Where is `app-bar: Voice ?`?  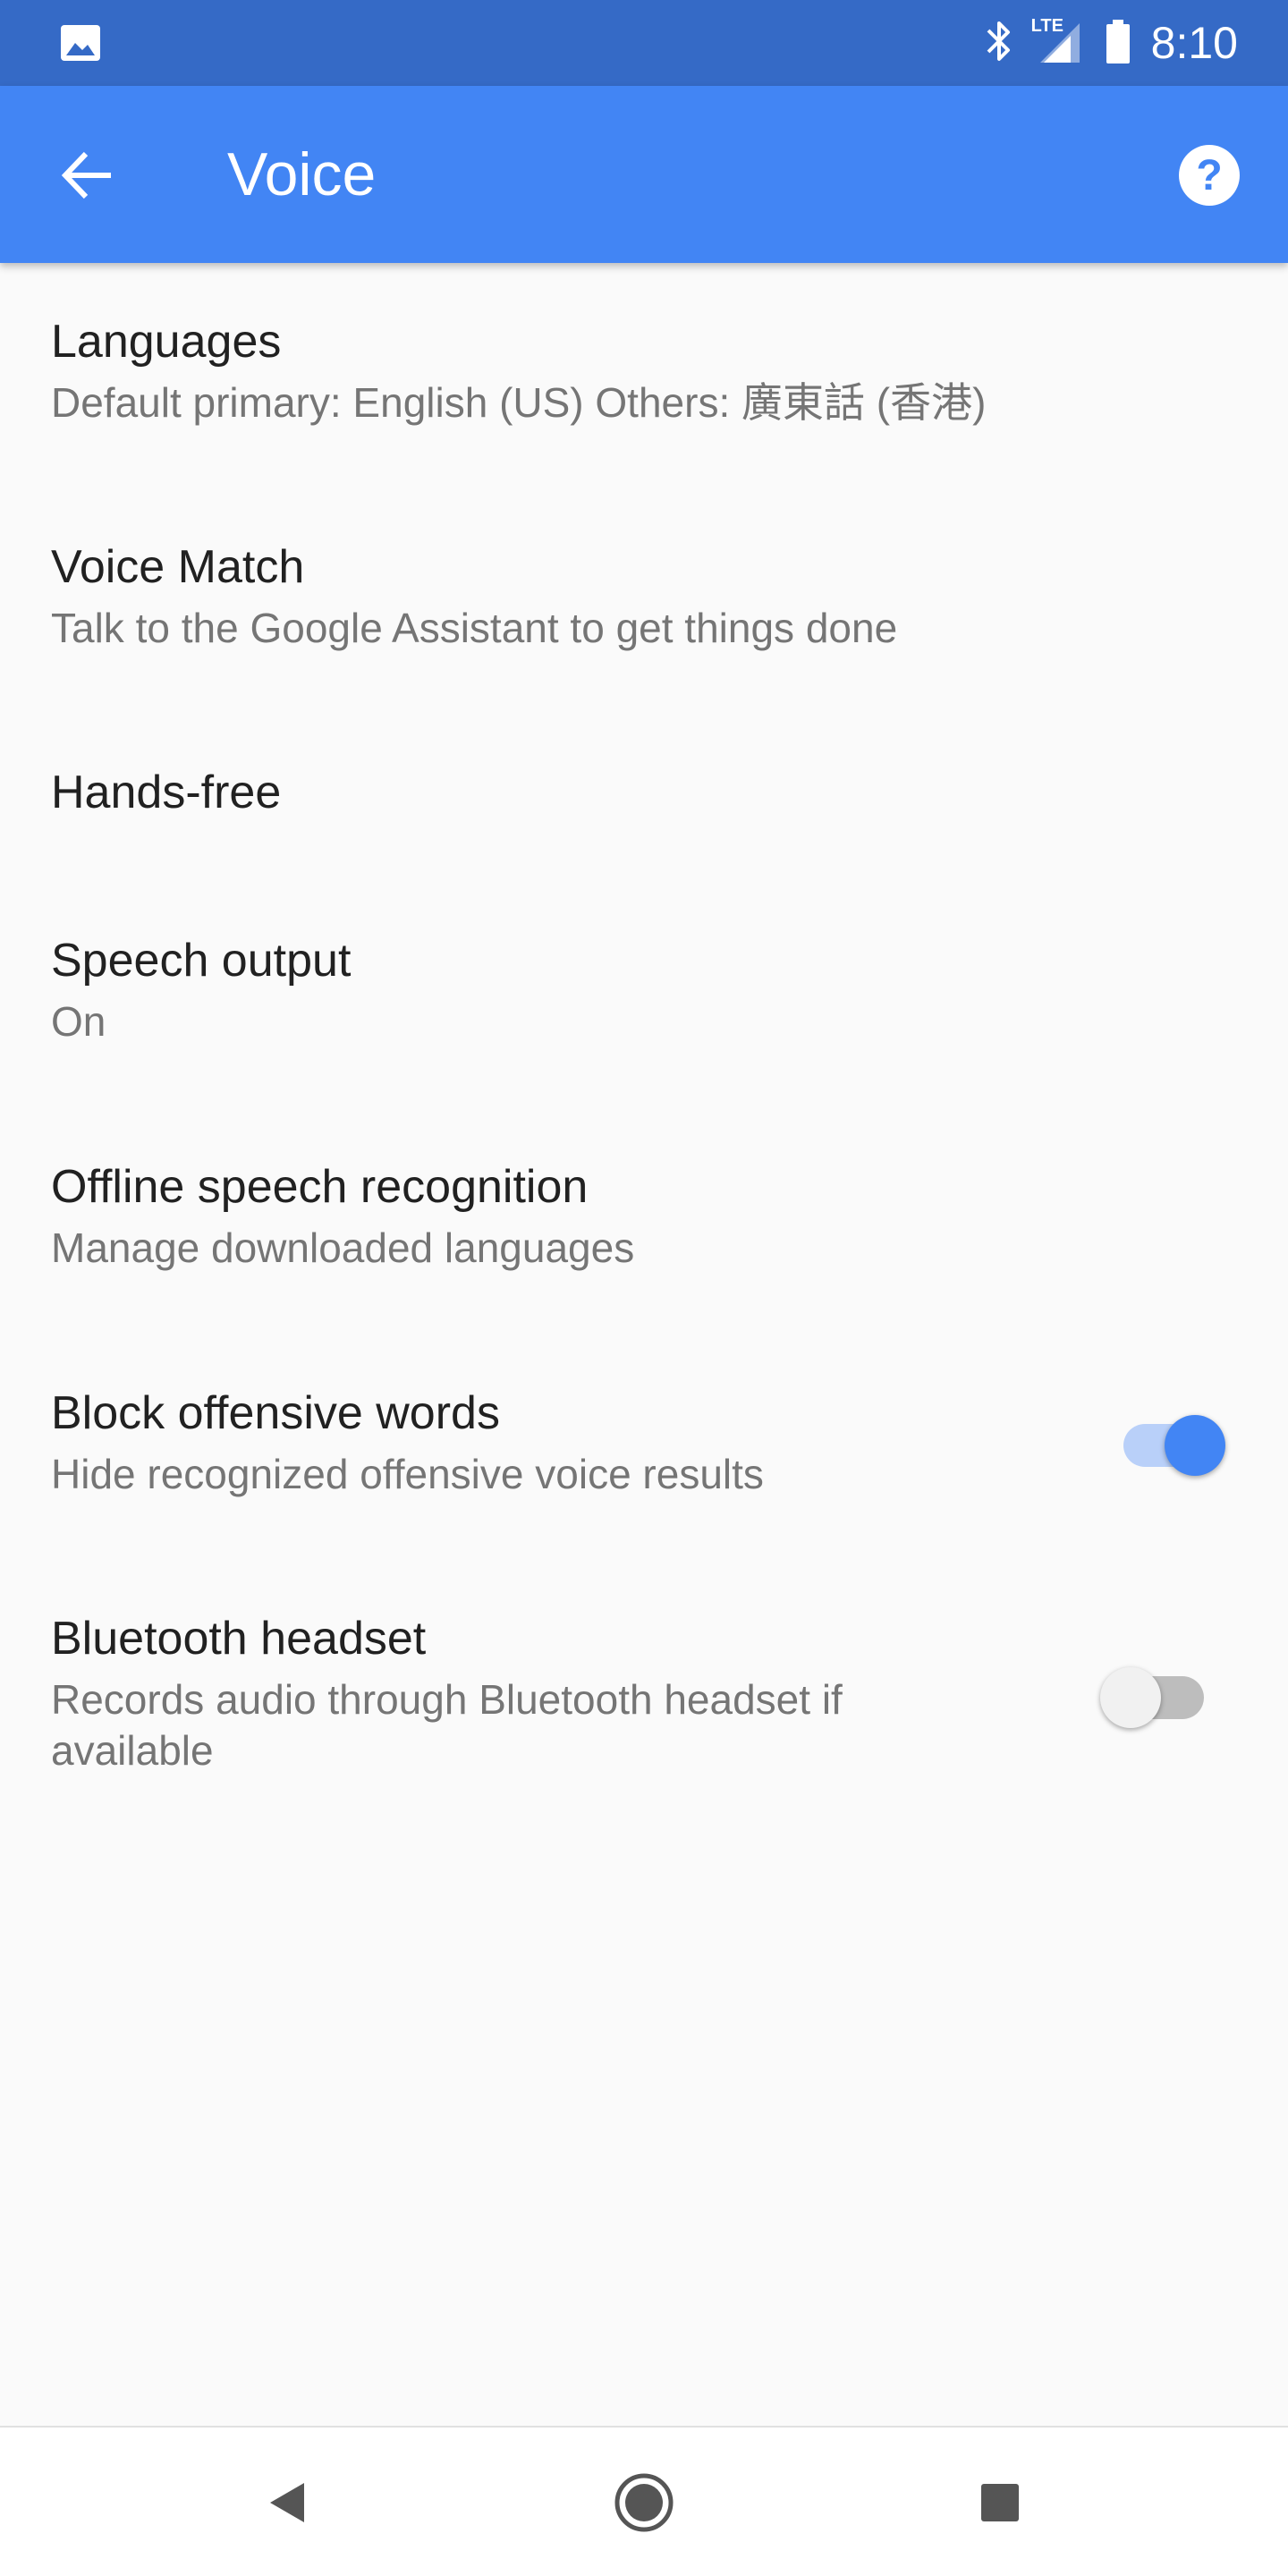
app-bar: Voice ? is located at coordinates (644, 174).